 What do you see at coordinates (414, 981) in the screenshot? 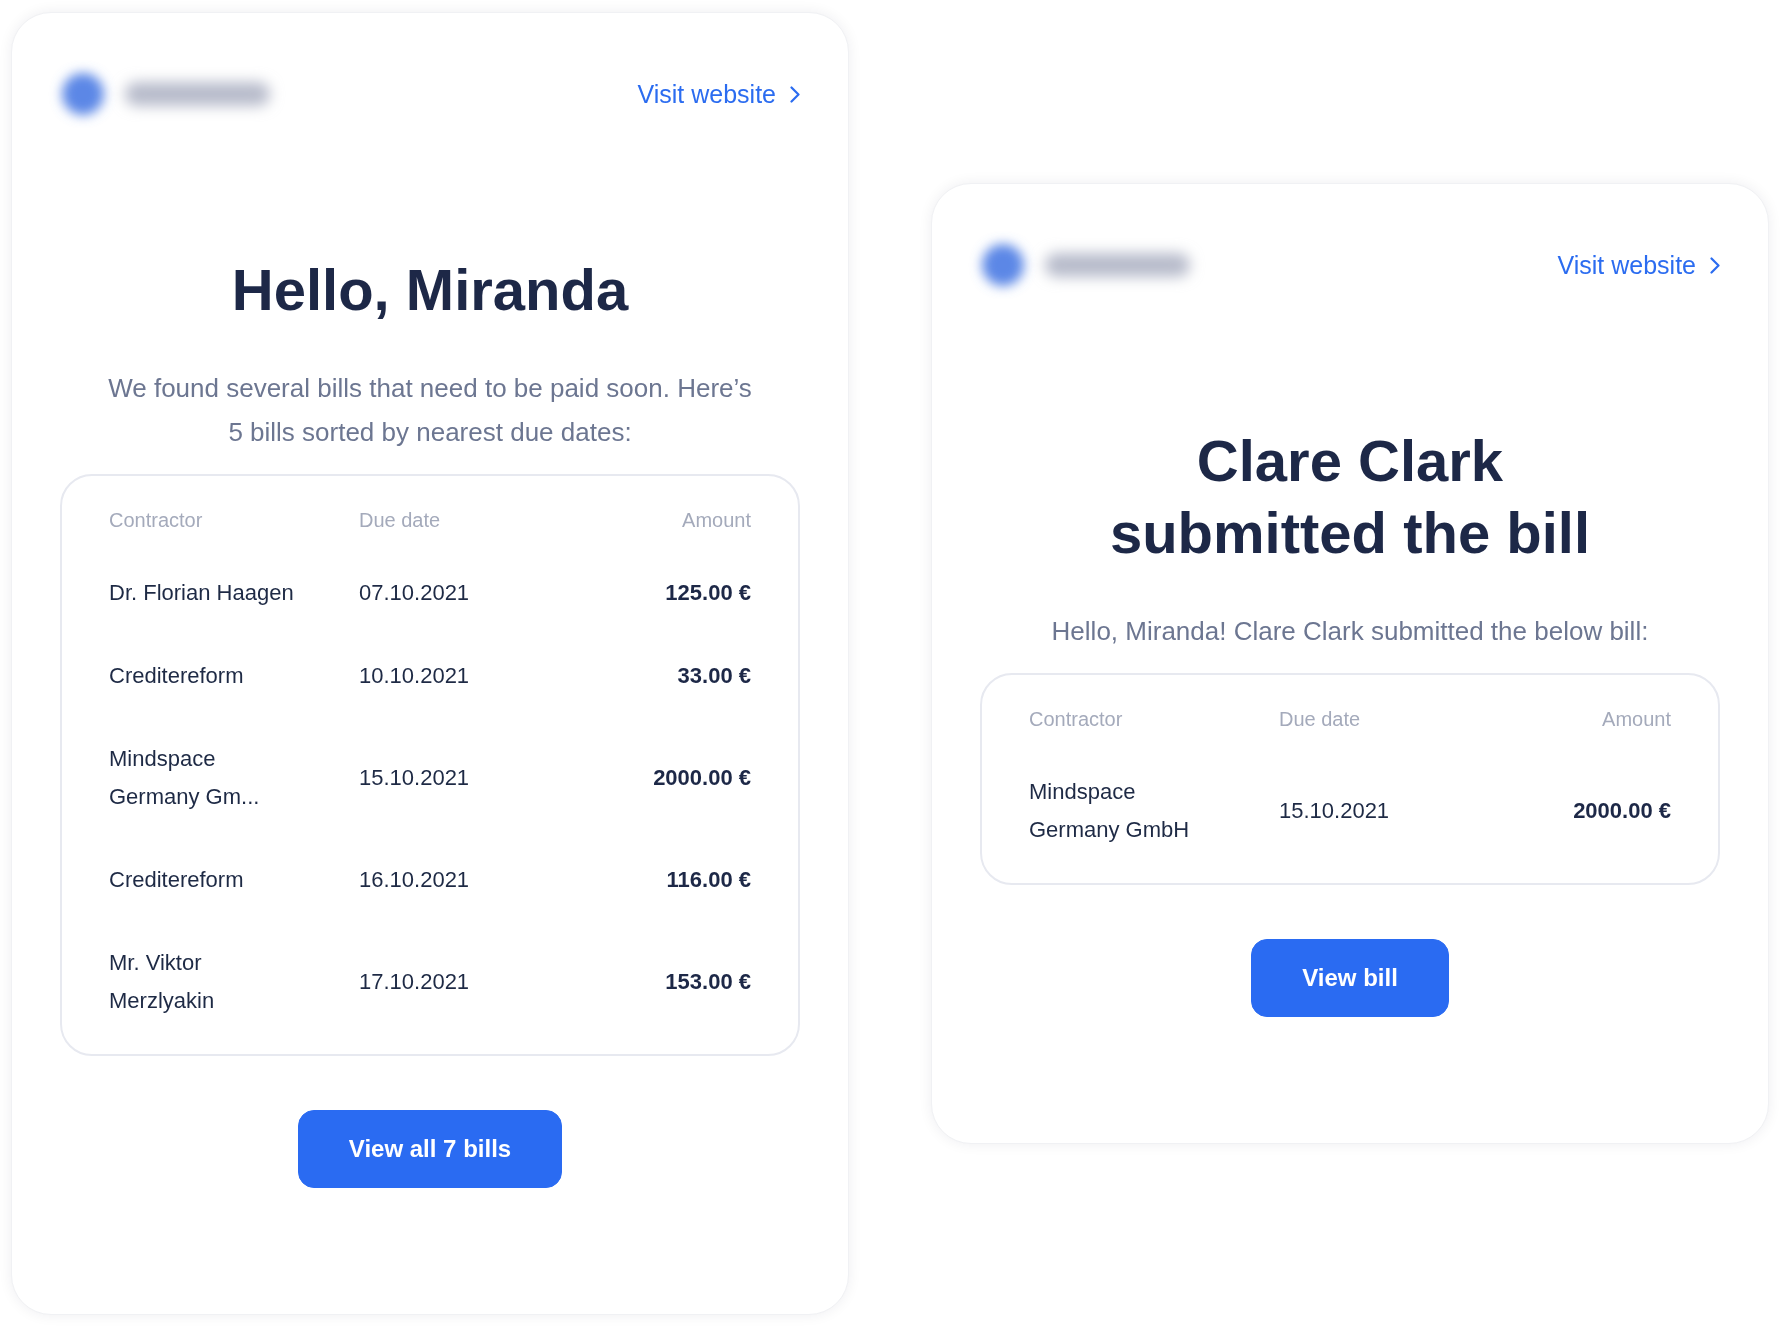
I see `due-date-cell-text: 17.10.2021` at bounding box center [414, 981].